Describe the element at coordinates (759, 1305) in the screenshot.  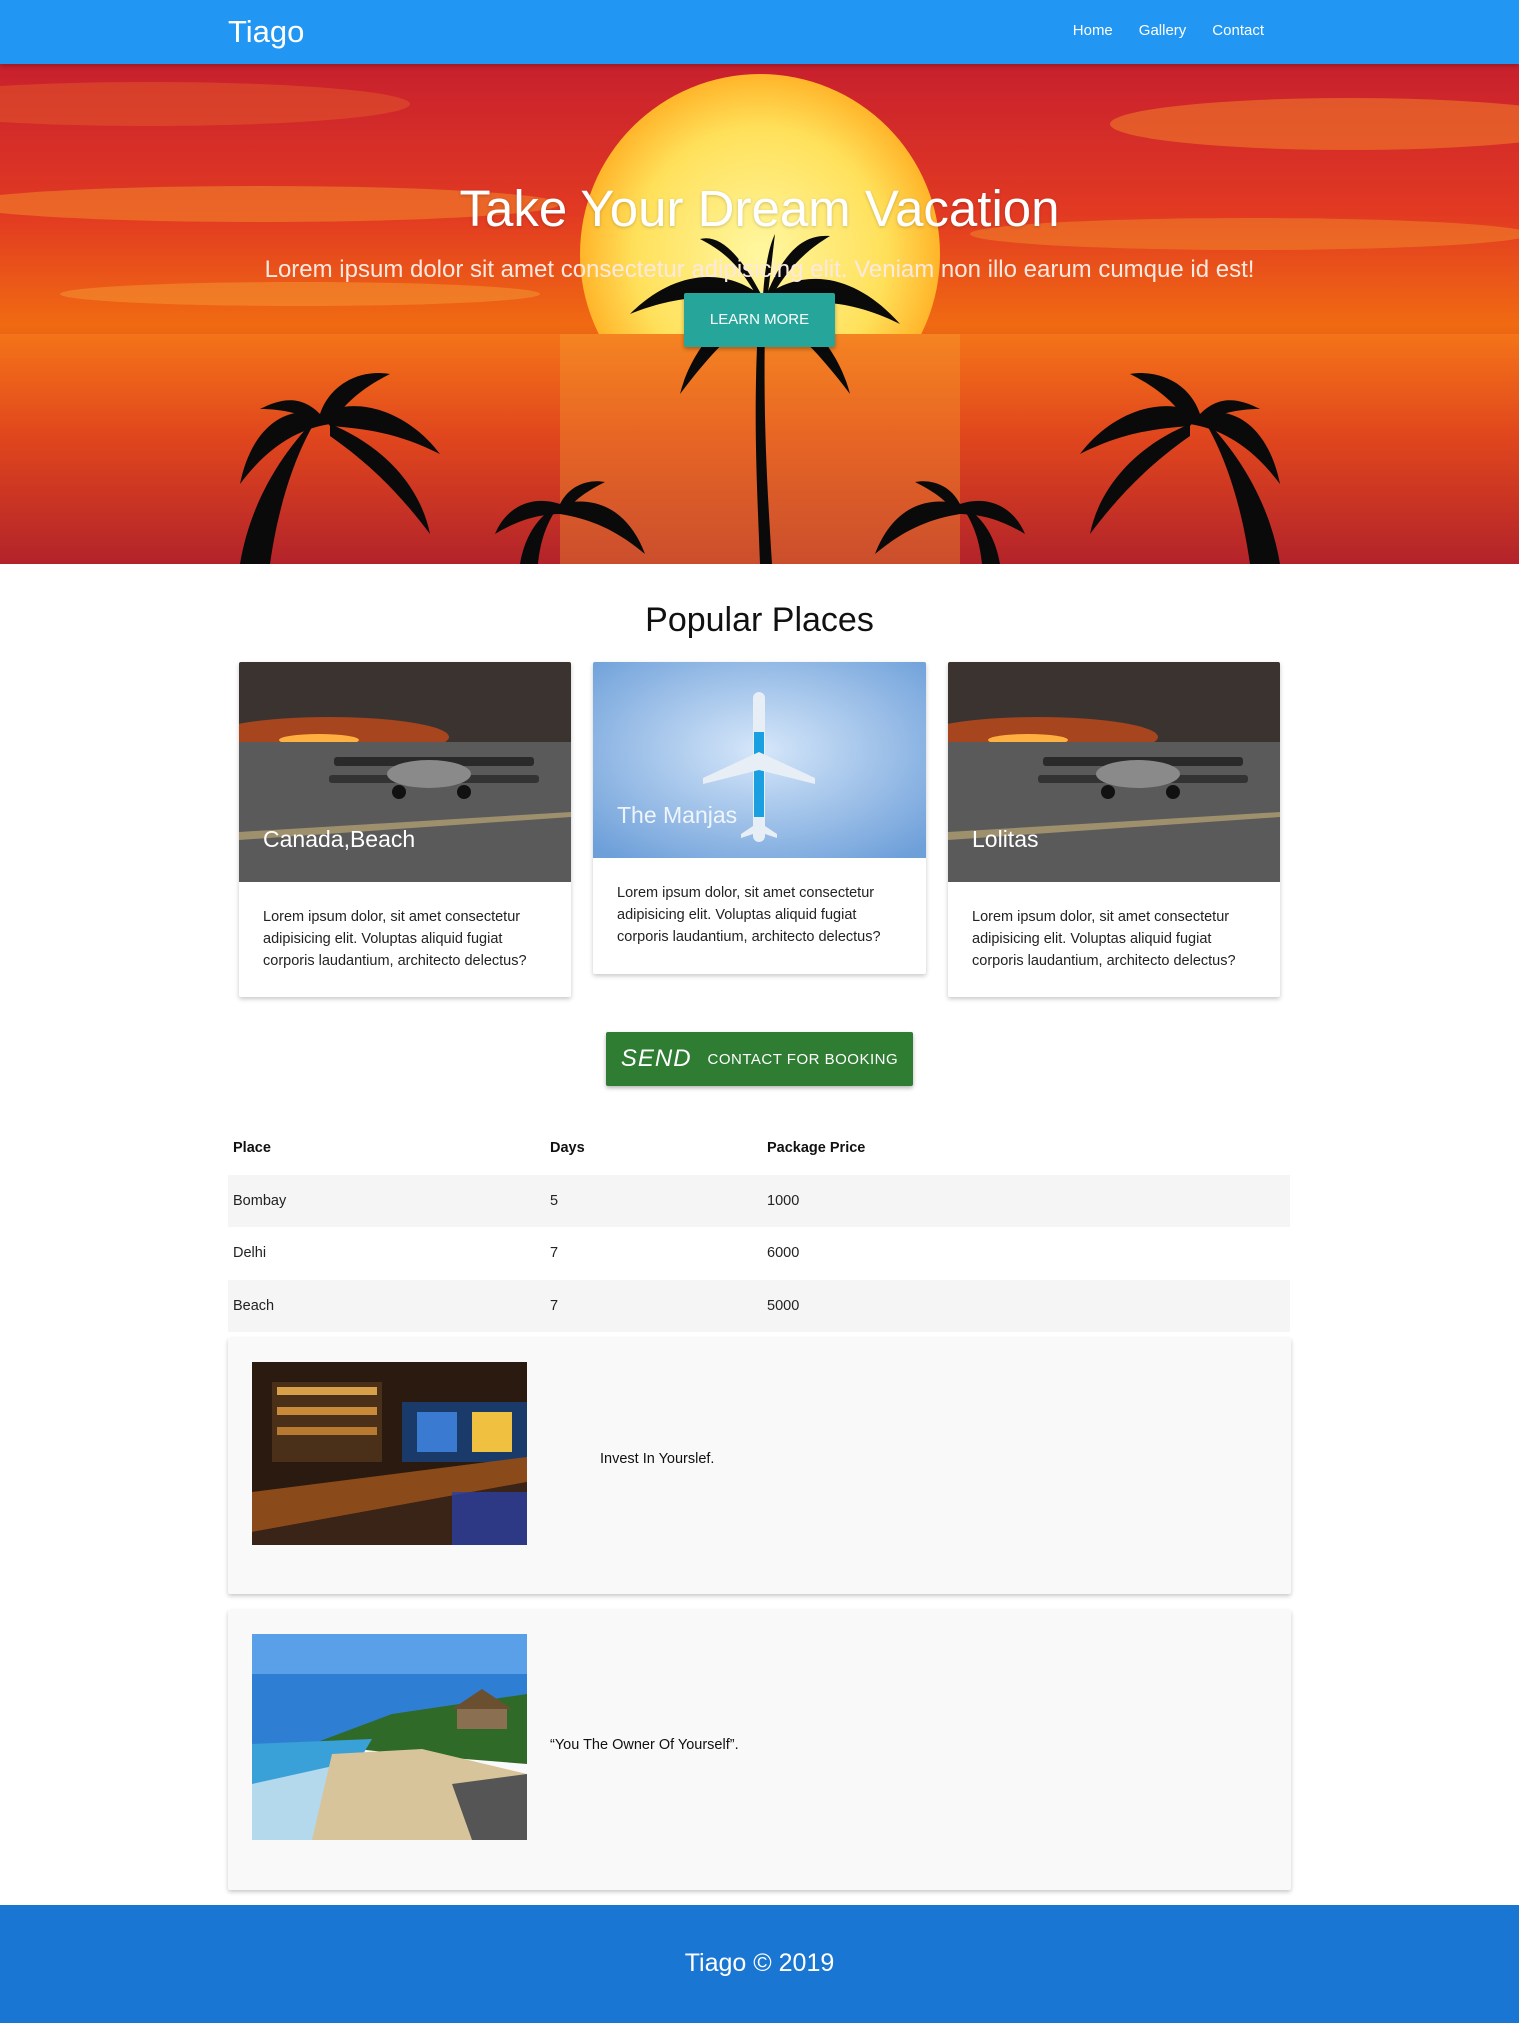
I see `table-row: Beach 7 5000` at that location.